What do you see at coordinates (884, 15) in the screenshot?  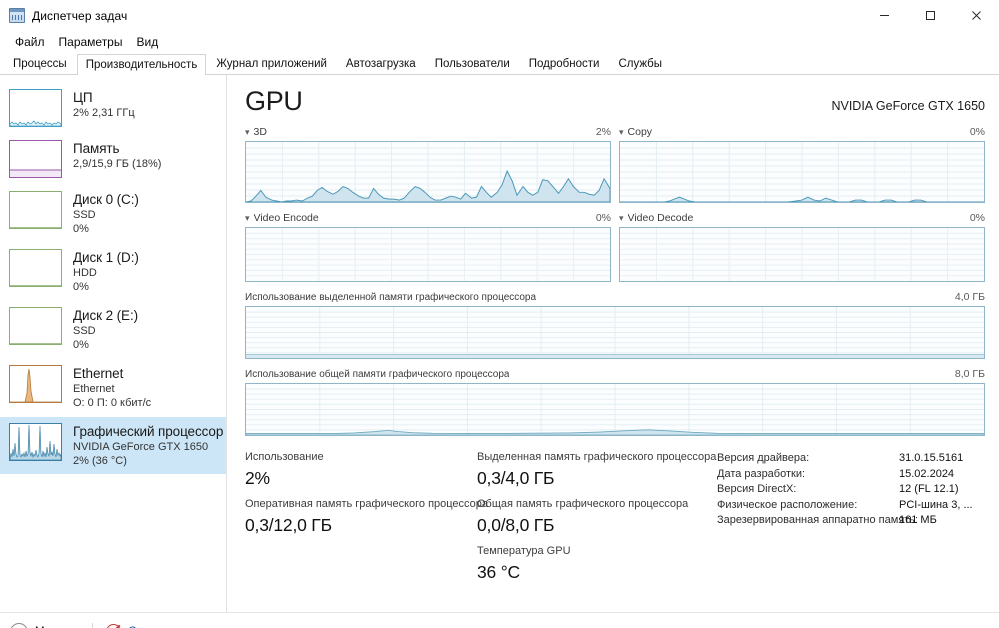 I see `minimize-button` at bounding box center [884, 15].